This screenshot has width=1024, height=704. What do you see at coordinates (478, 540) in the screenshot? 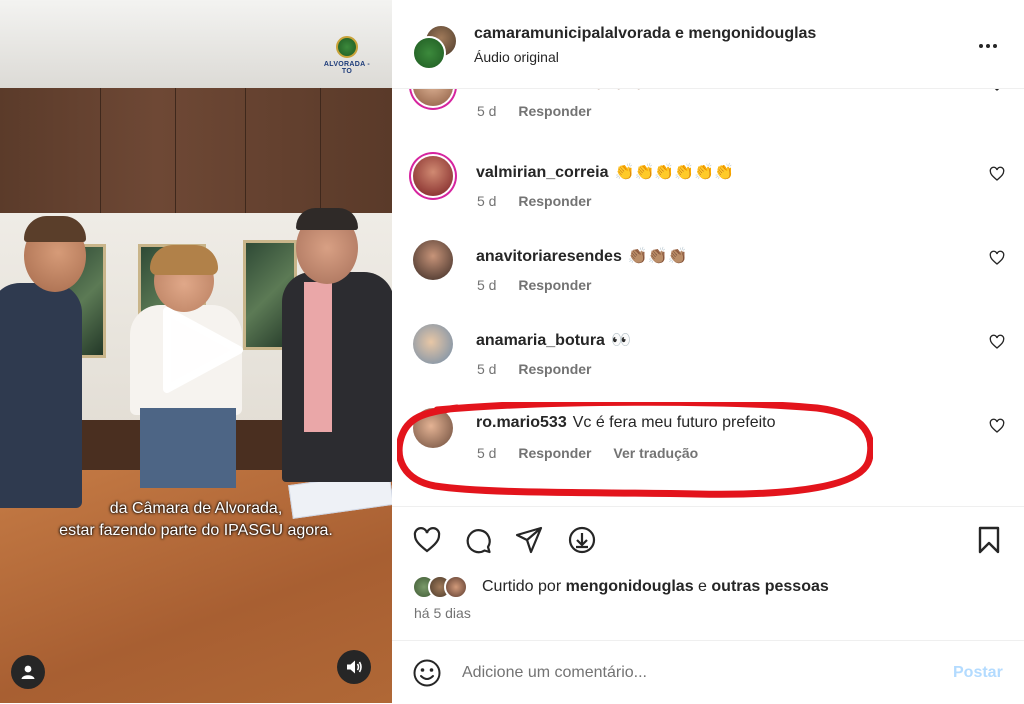
I see `comment-icon` at bounding box center [478, 540].